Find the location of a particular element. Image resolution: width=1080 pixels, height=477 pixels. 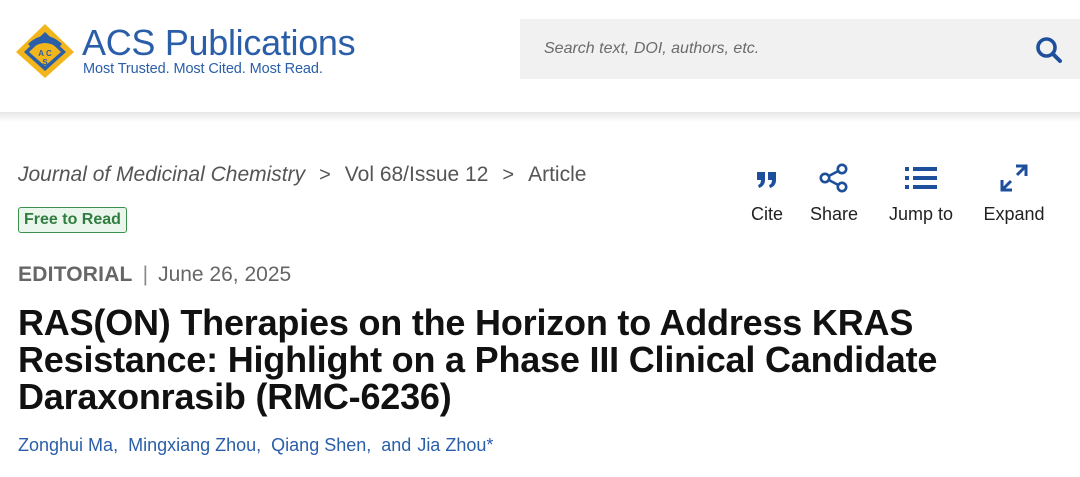

article-meta: EDITORIAL | June 26, 2025 is located at coordinates (154, 275).